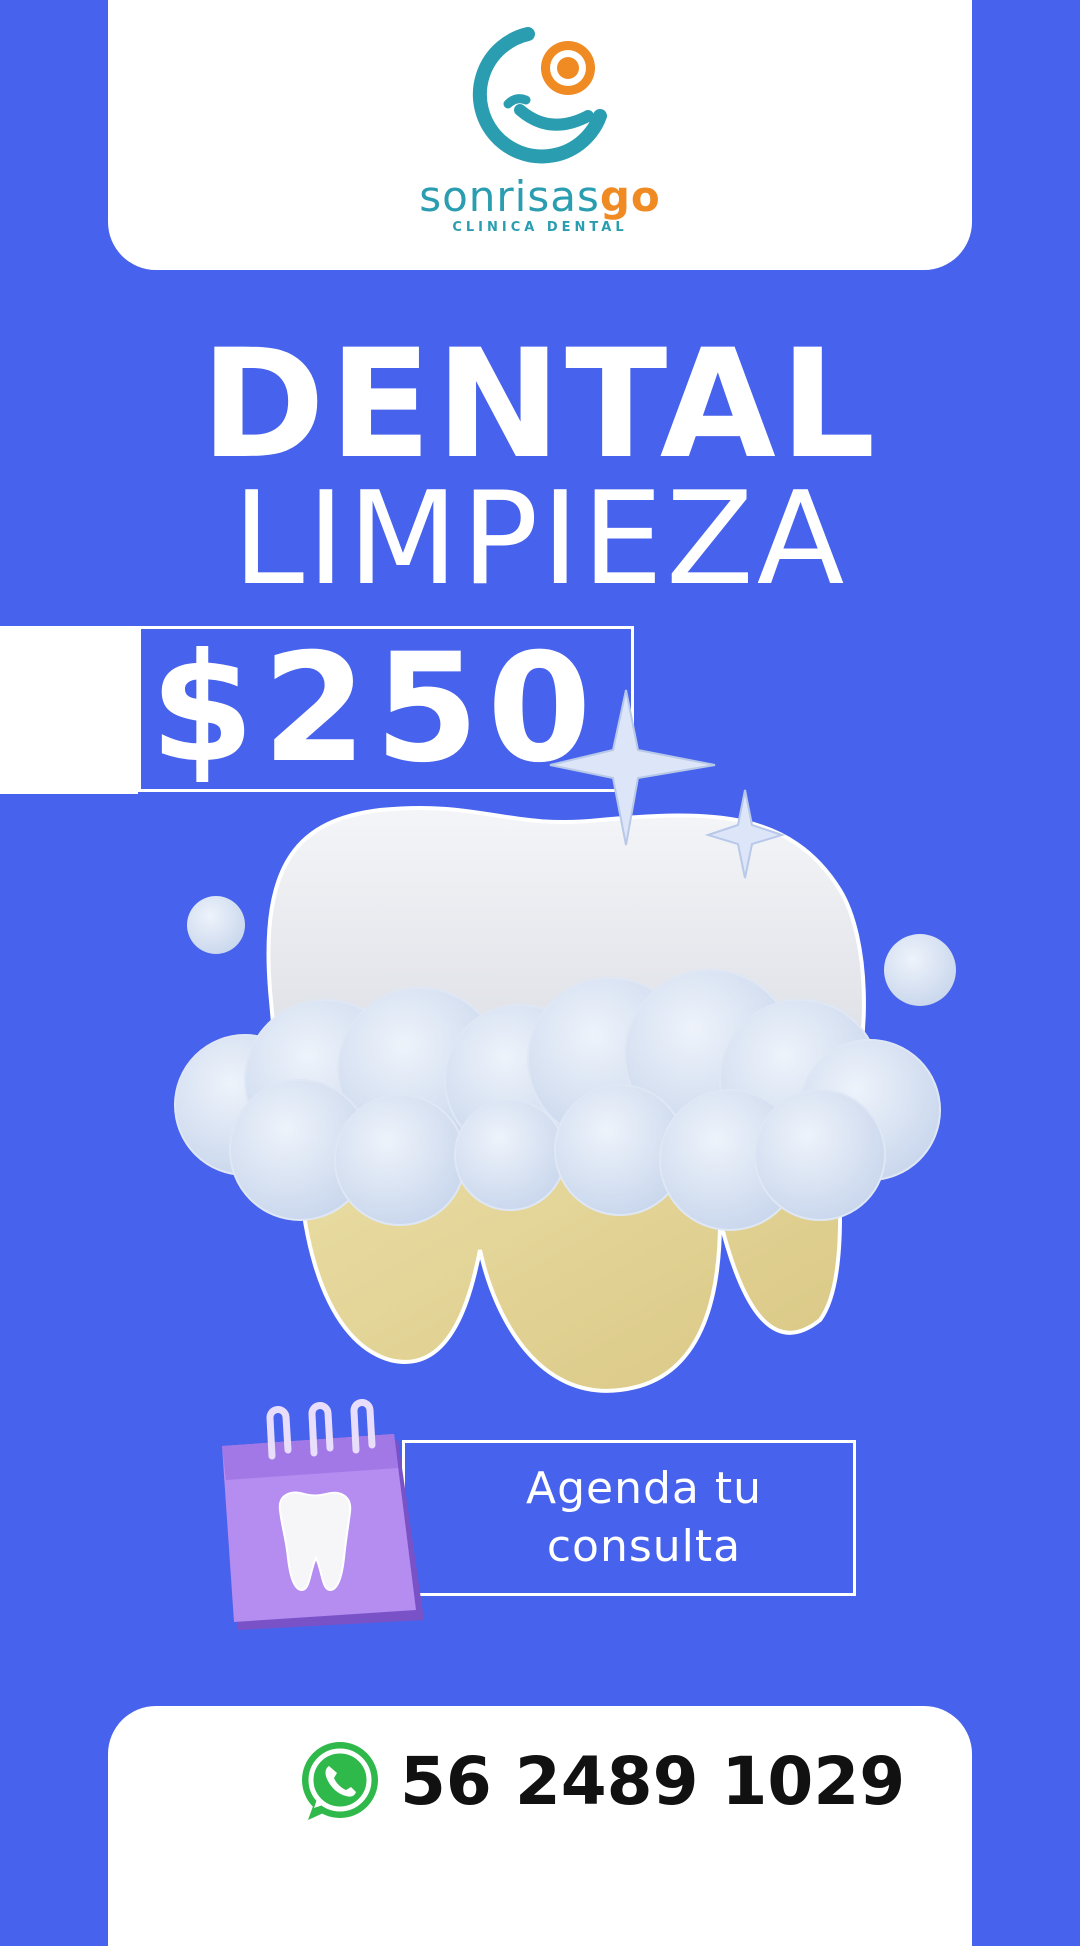 This screenshot has height=1946, width=1080. I want to click on headline-limpieza: LIMPIEZA, so click(540, 539).